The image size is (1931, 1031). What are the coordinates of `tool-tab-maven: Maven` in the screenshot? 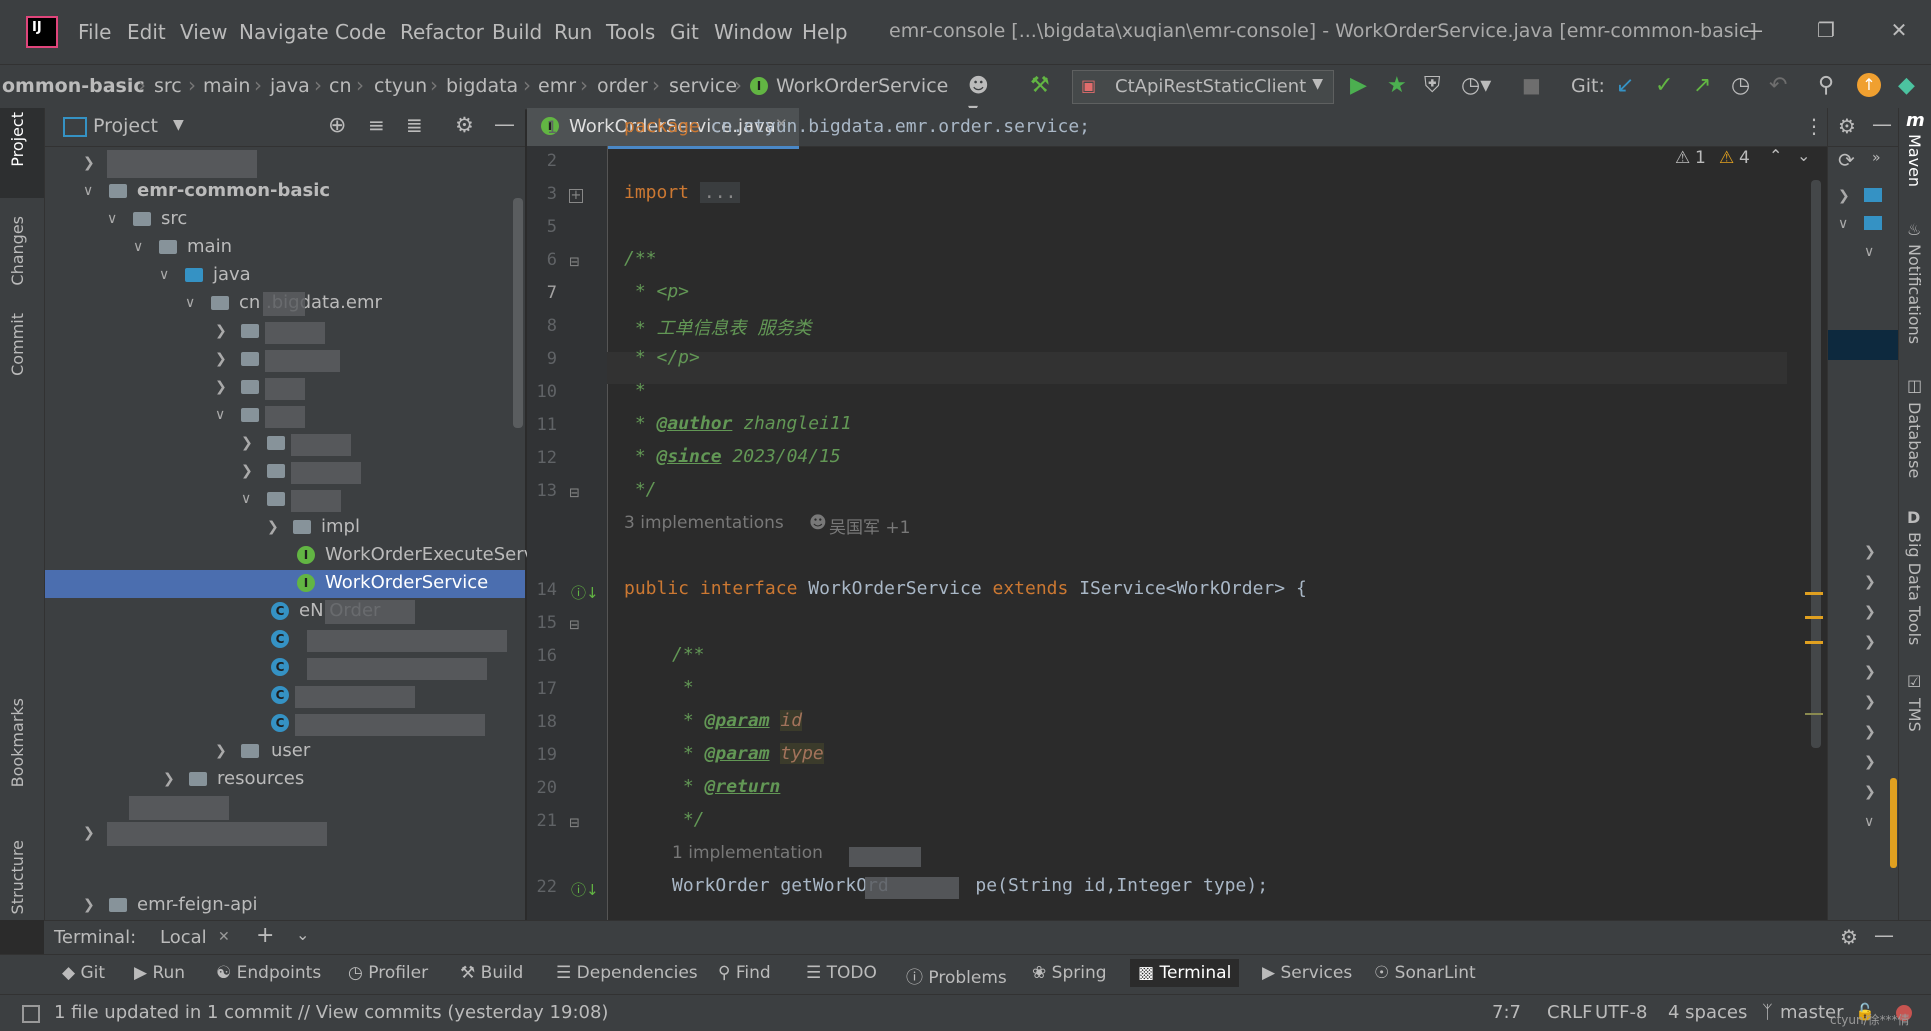 It's located at (1914, 160).